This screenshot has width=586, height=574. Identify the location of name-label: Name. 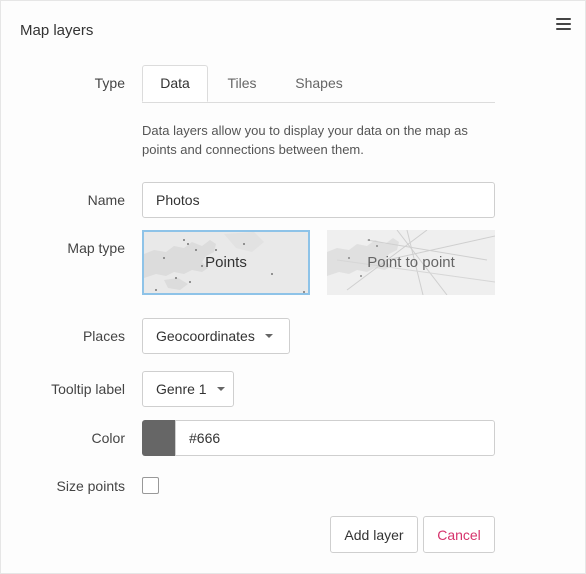
(106, 200).